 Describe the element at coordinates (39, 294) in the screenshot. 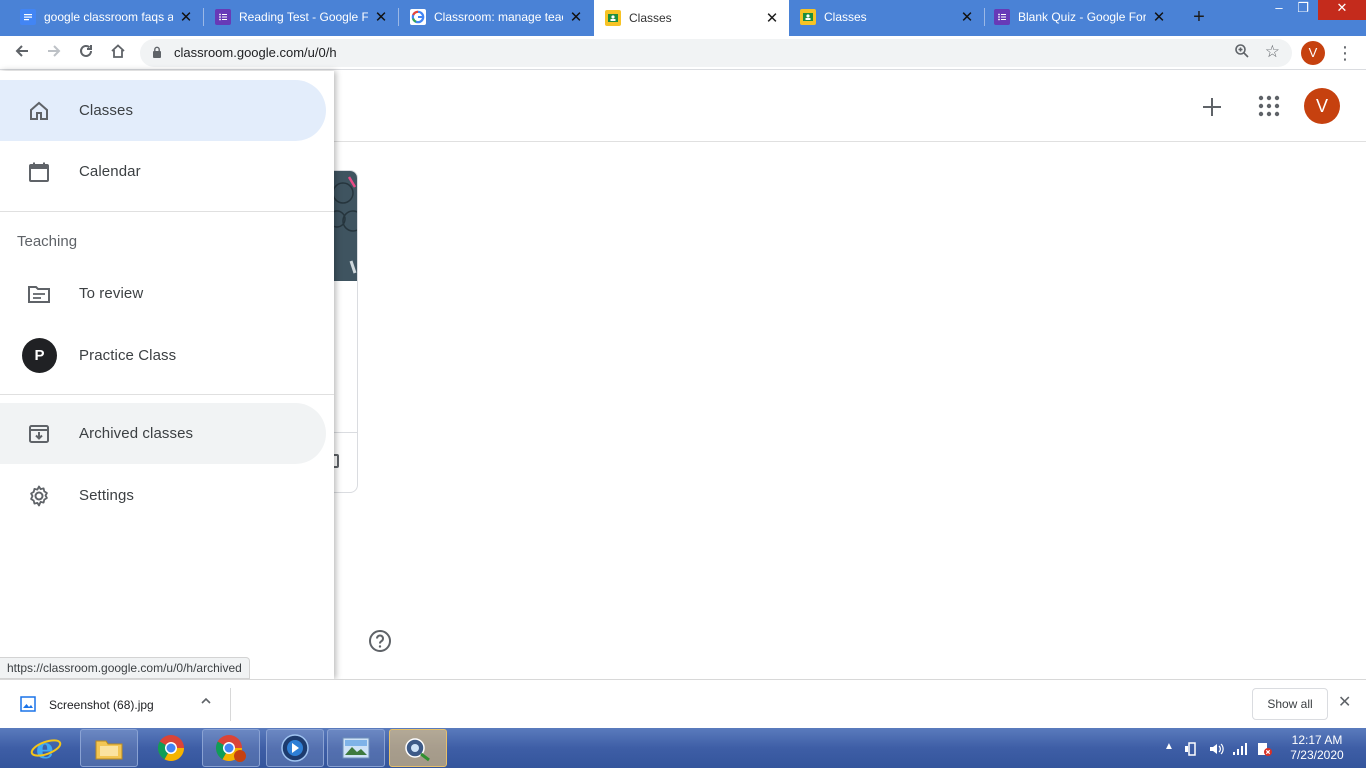

I see `to-review-icon` at that location.